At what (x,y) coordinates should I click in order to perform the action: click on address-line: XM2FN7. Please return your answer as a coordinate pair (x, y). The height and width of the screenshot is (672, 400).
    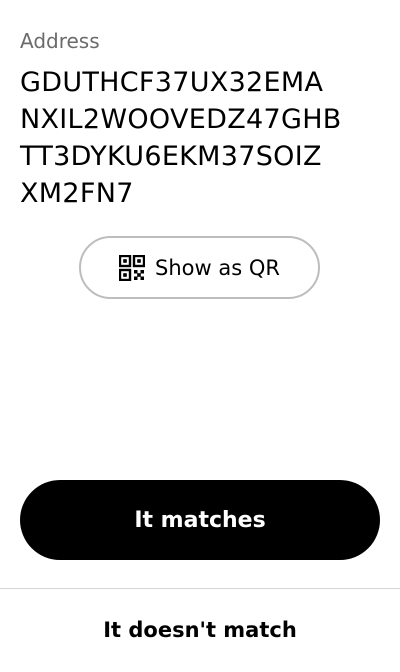
    Looking at the image, I should click on (77, 193).